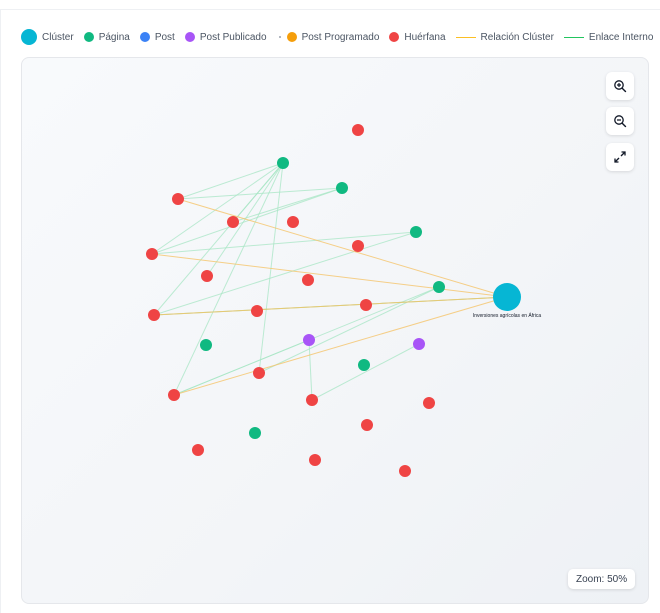  I want to click on legend-label: Post Publicado, so click(233, 37).